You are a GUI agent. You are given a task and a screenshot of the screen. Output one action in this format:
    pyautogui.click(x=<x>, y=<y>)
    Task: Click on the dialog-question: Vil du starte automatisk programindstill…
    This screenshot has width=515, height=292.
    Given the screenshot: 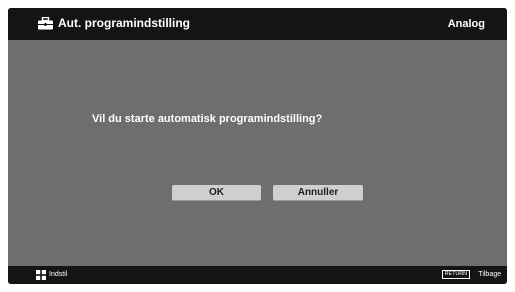 What is the action you would take?
    pyautogui.click(x=207, y=119)
    